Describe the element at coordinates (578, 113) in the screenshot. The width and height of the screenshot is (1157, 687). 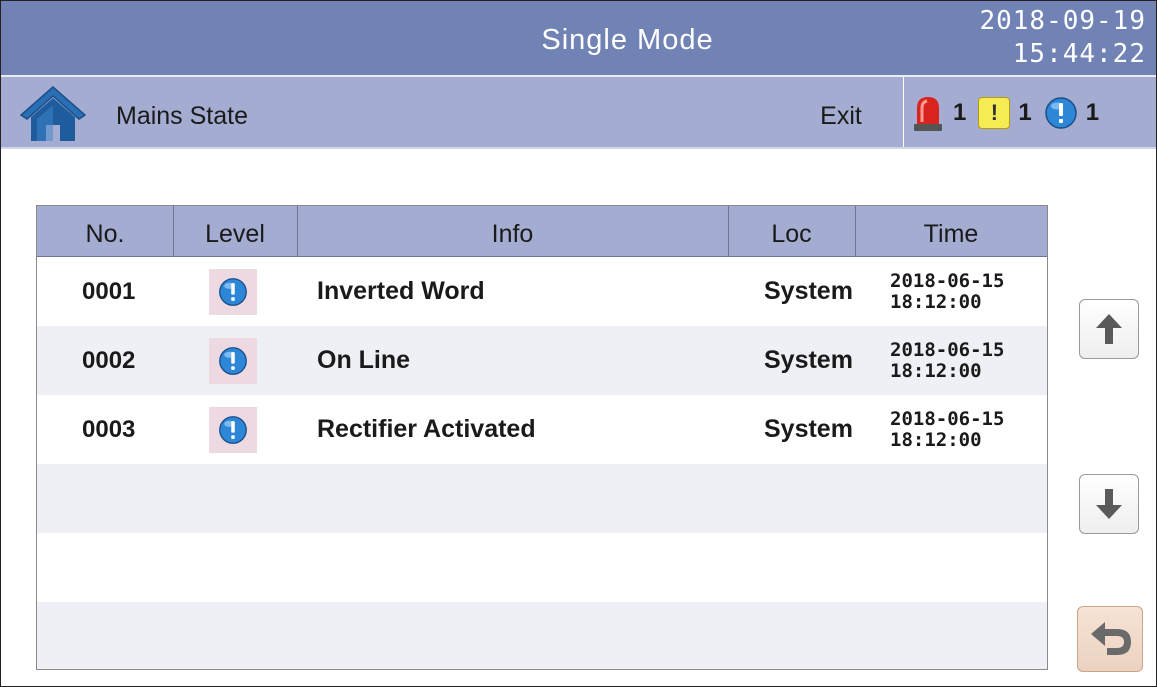
I see `sub-header: Mains State Exit 1 ! 1 1` at that location.